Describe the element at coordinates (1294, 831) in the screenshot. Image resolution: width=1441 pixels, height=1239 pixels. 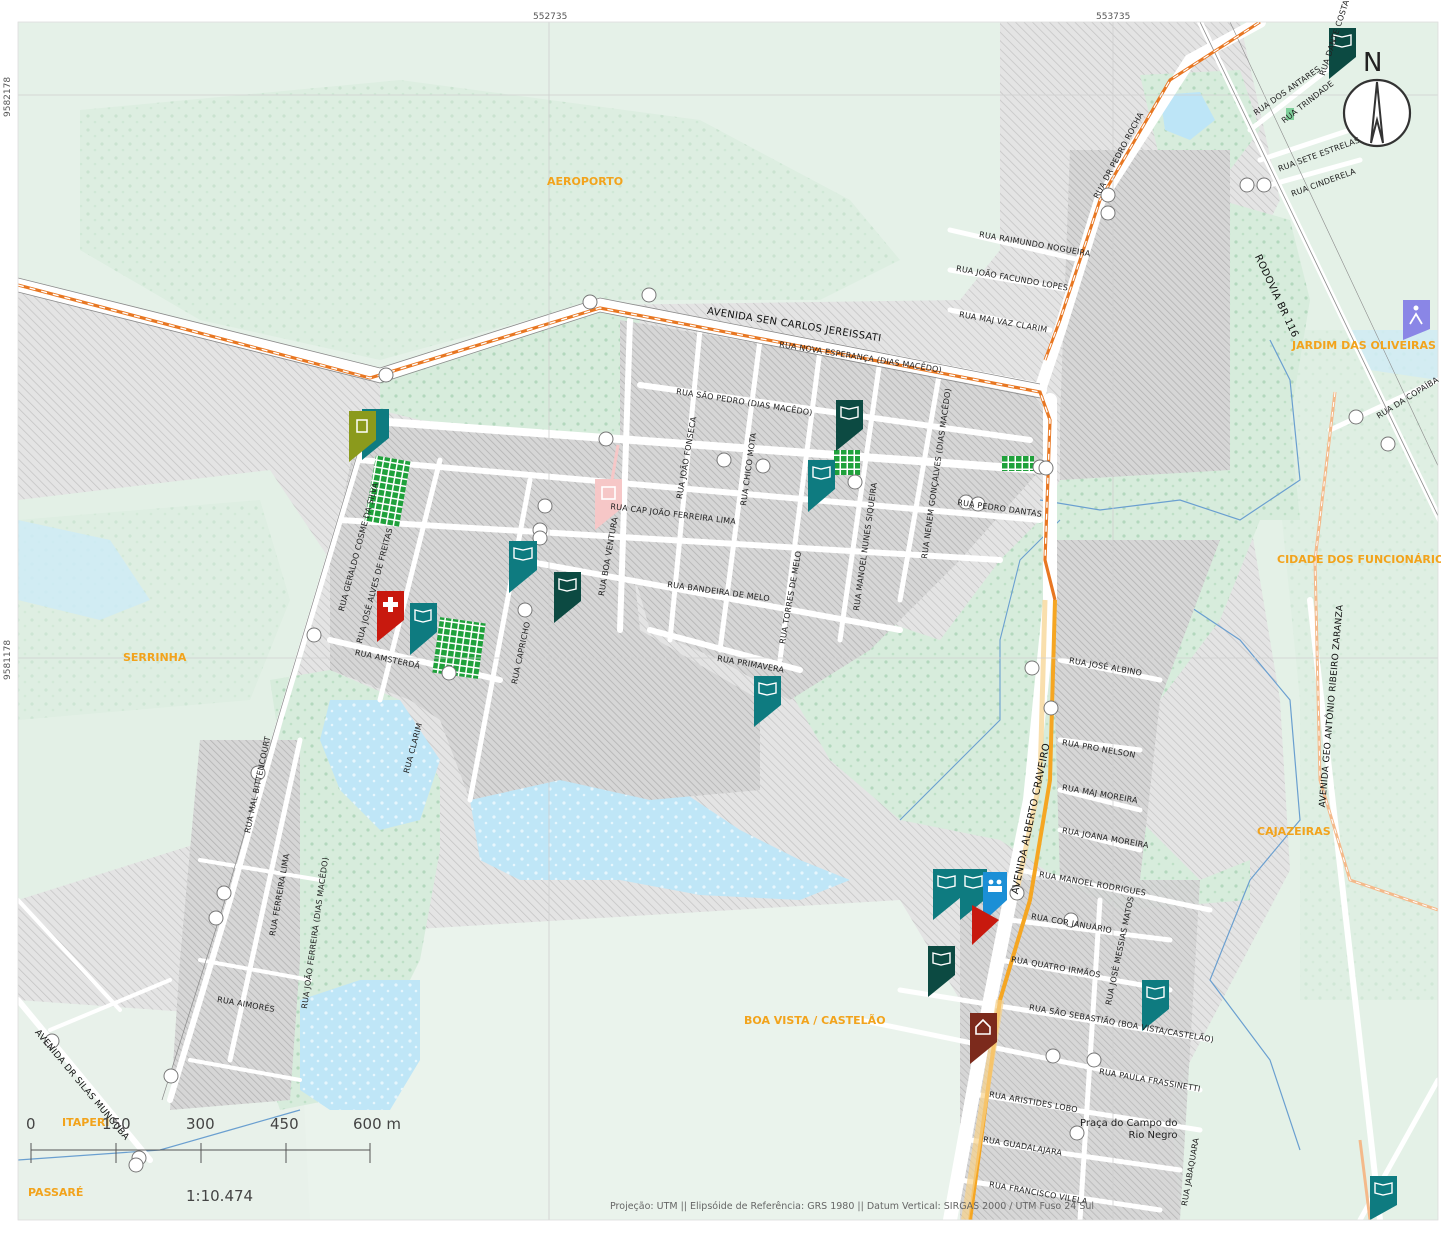
I see `neighborhood-label: CAJAZEIRAS` at that location.